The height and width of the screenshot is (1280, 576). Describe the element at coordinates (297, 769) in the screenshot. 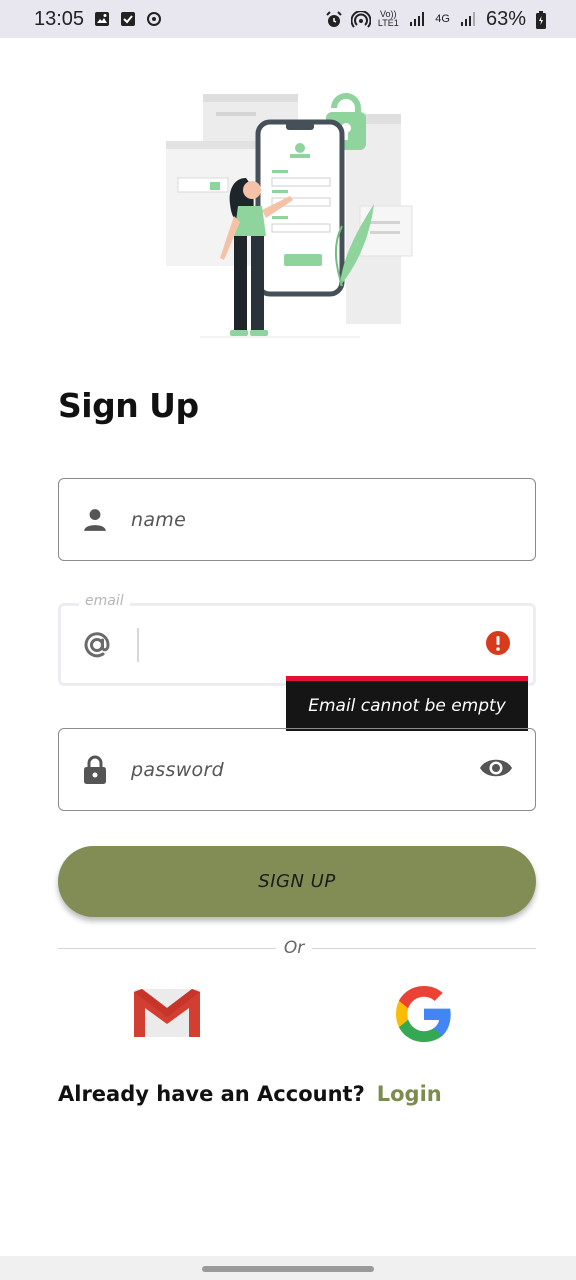

I see `password-field: password` at that location.